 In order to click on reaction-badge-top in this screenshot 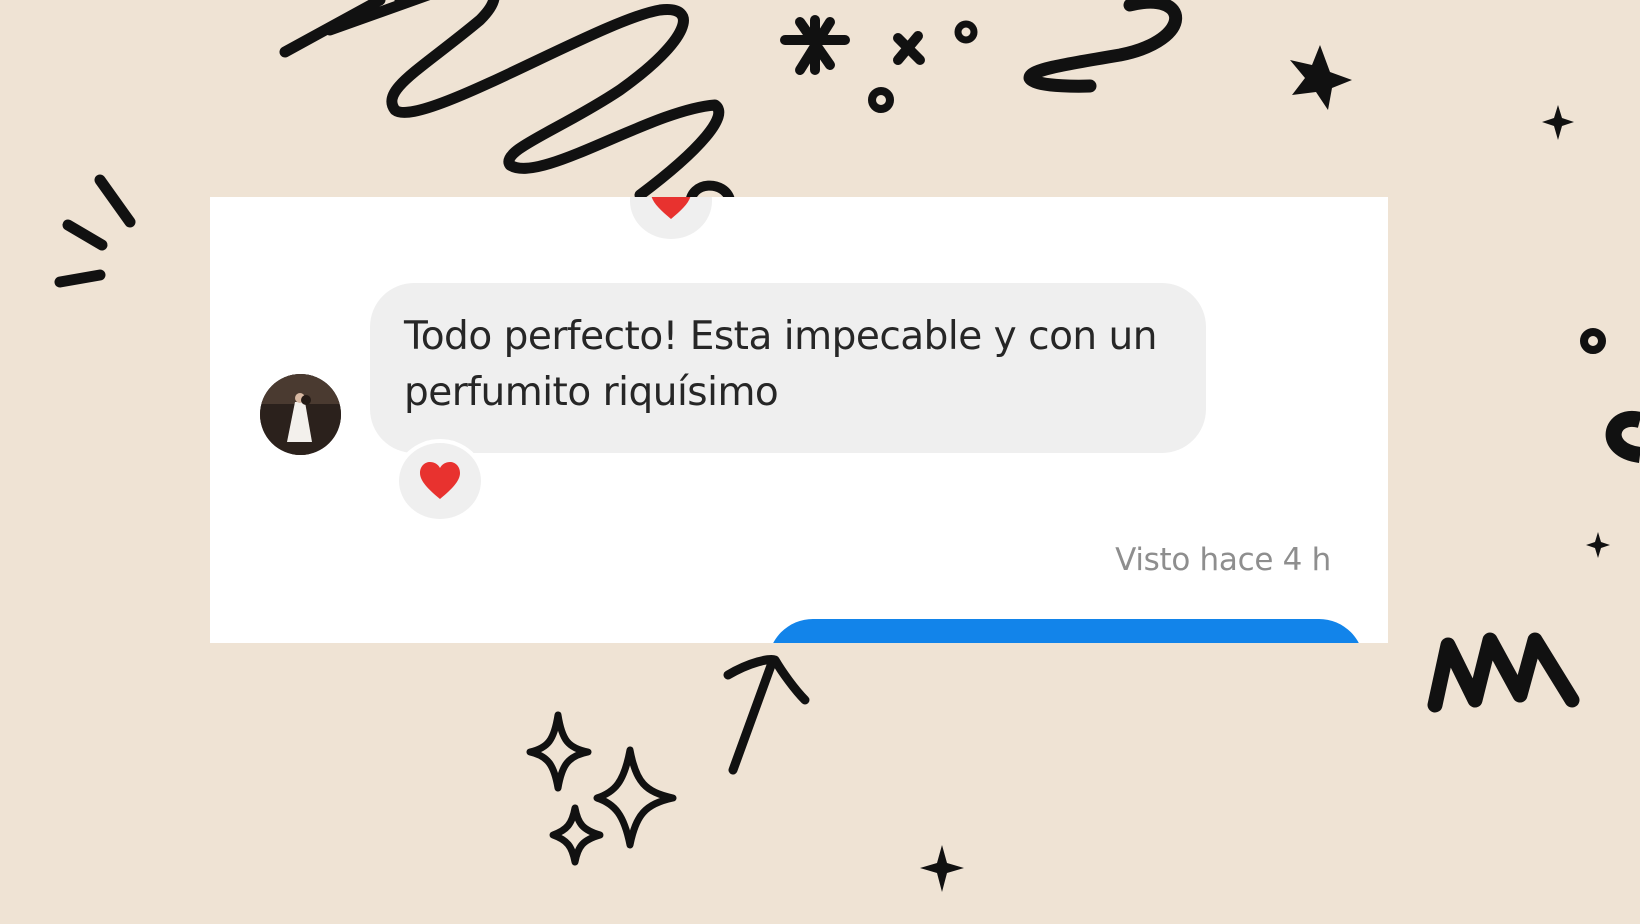, I will do `click(671, 218)`.